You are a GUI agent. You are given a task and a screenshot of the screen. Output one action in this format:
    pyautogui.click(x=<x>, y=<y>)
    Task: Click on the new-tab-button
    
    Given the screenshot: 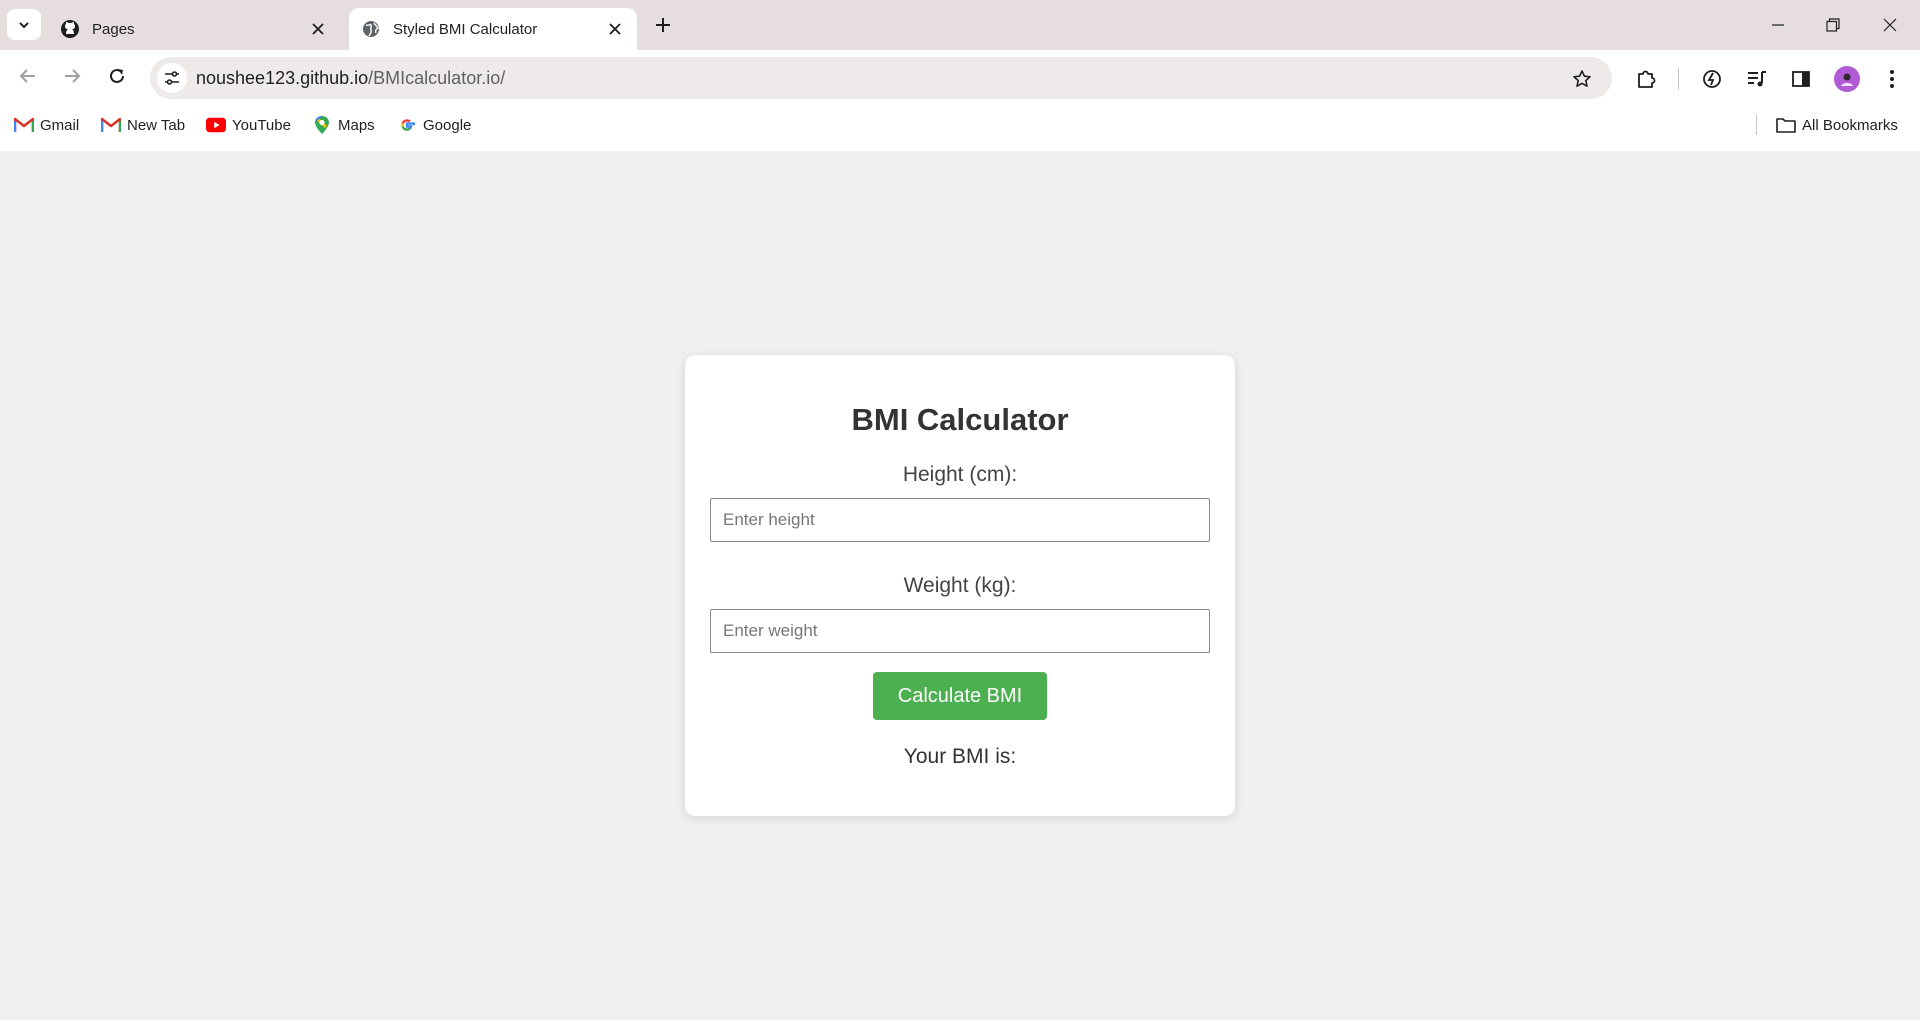 What is the action you would take?
    pyautogui.click(x=663, y=25)
    